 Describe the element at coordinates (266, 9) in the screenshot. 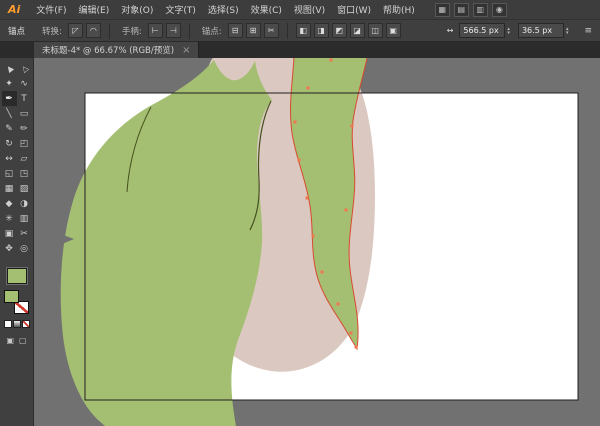

I see `menu-effect: 效果(C)` at that location.